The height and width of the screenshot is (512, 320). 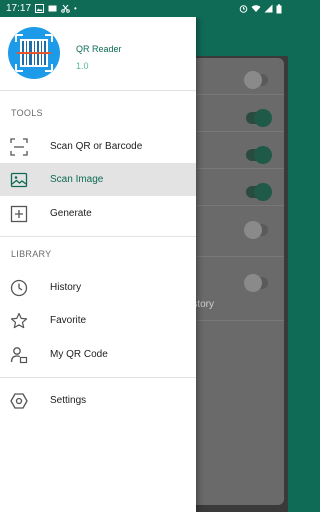 I want to click on app-version: 1.0, so click(x=82, y=66).